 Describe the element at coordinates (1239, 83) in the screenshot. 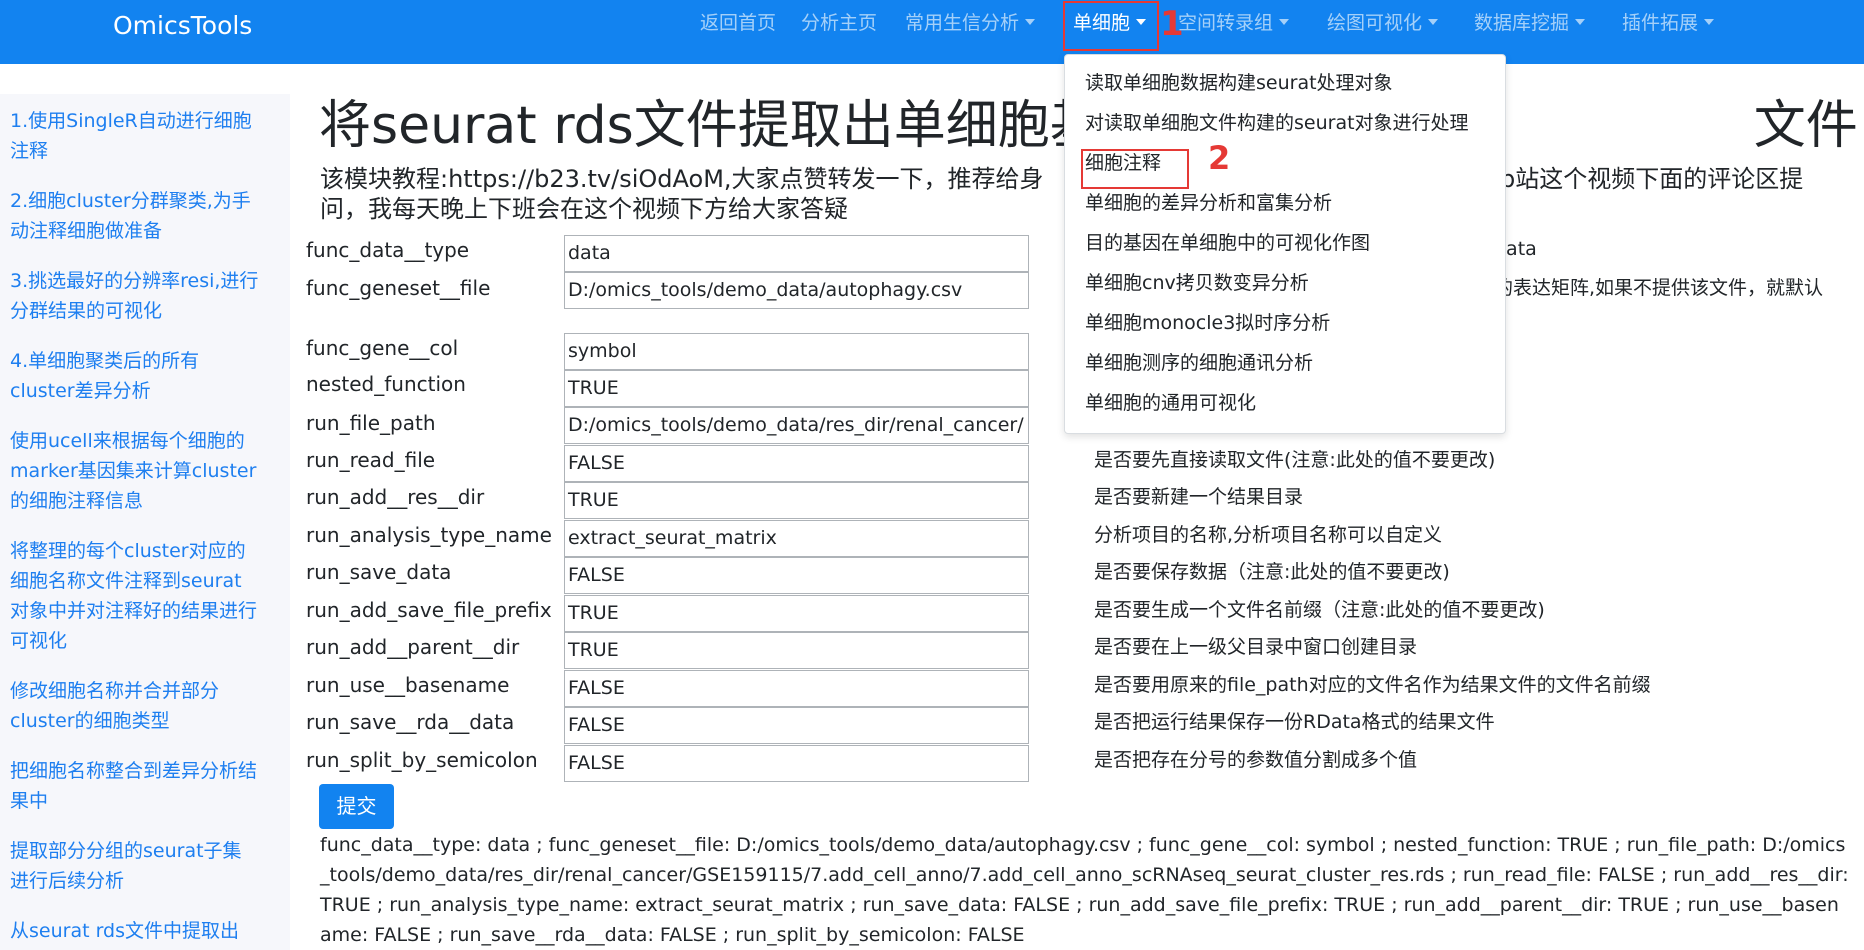

I see `menu-item-read-seurat: 读取单细胞数据构建seurat处理对象` at that location.